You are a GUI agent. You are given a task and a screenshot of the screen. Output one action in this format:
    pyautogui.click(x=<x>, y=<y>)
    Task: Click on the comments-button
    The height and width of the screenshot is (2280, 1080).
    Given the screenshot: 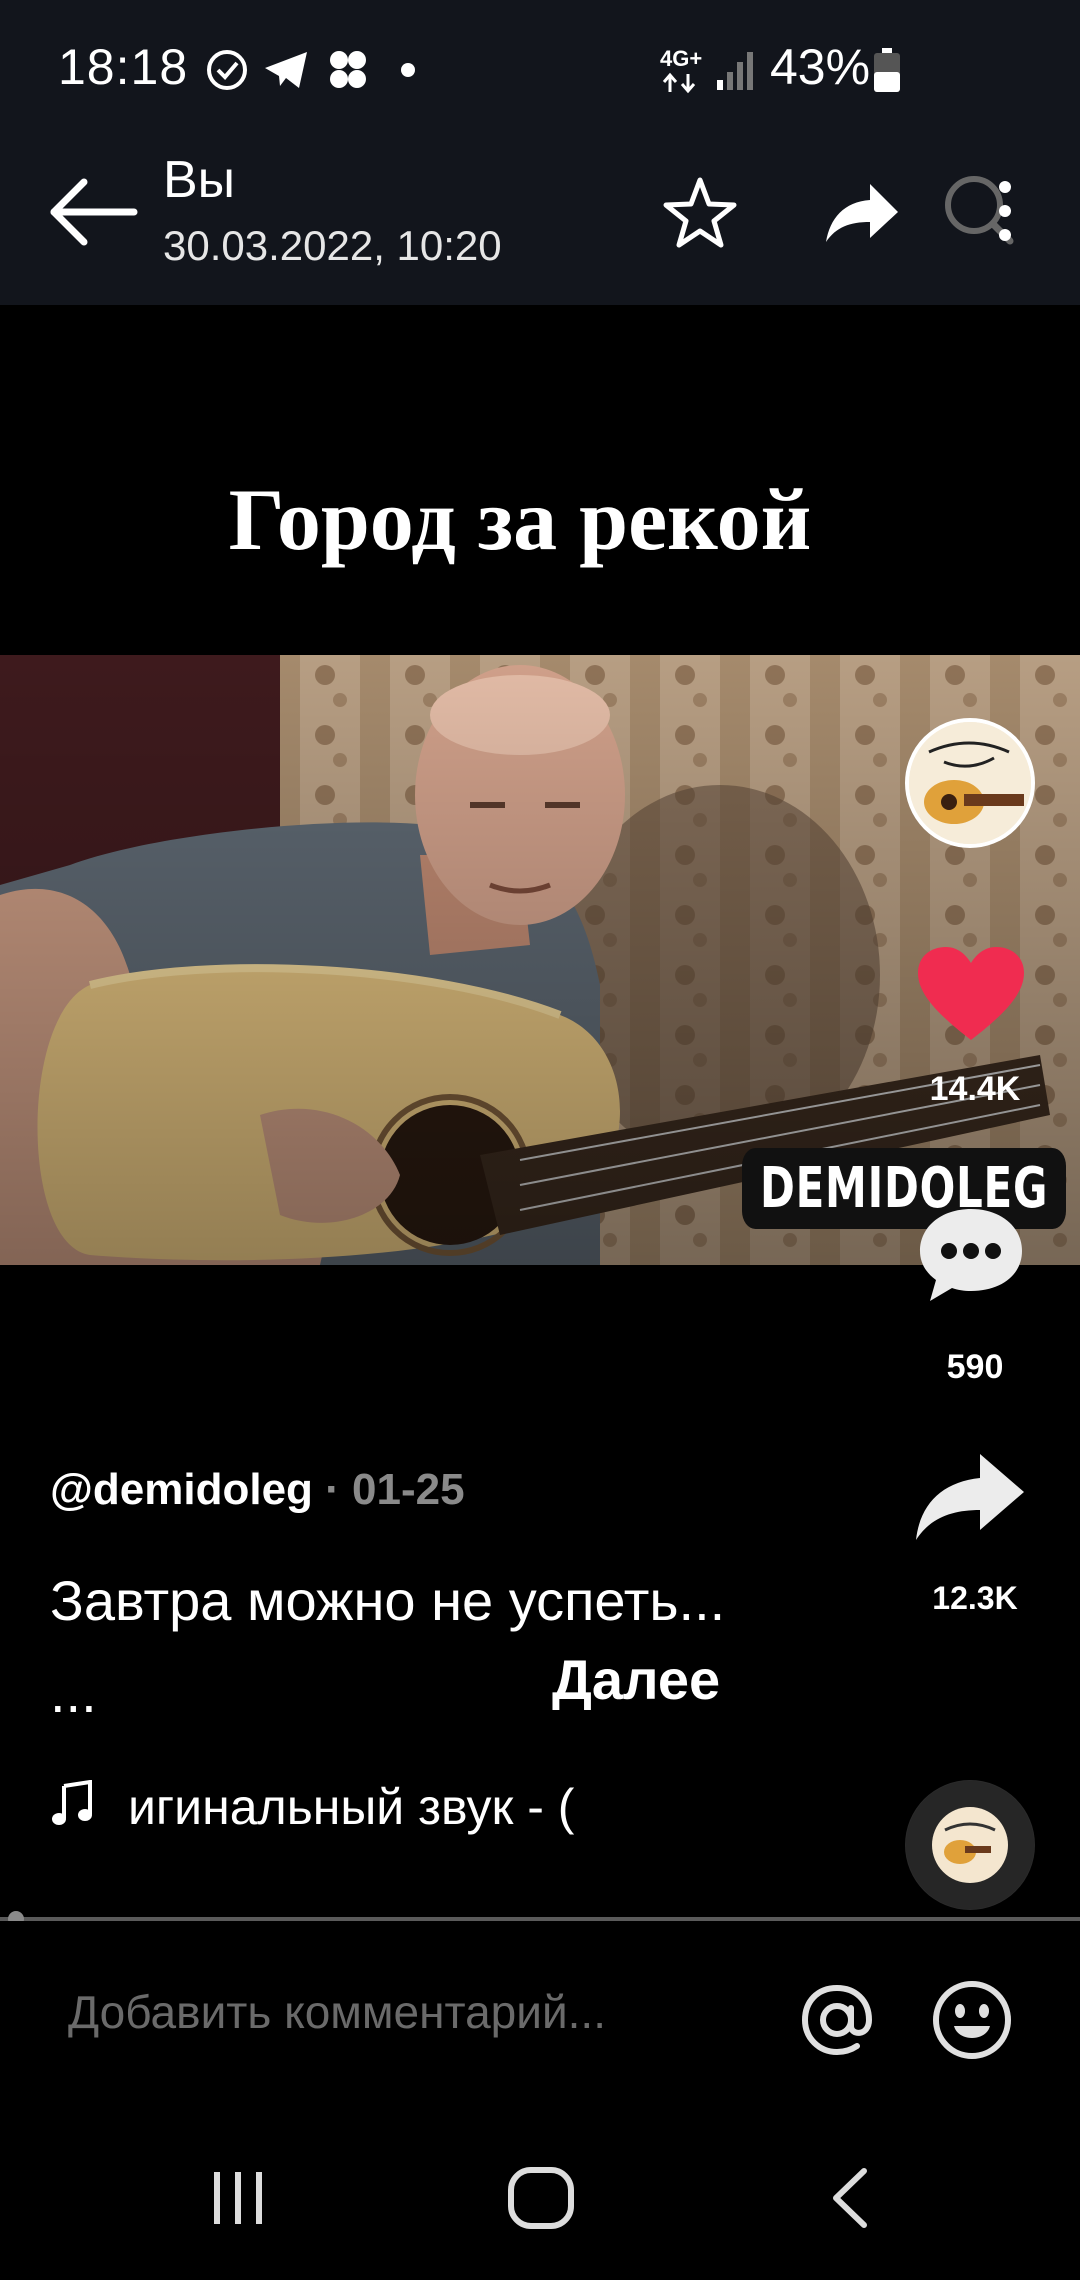 What is the action you would take?
    pyautogui.click(x=971, y=1255)
    